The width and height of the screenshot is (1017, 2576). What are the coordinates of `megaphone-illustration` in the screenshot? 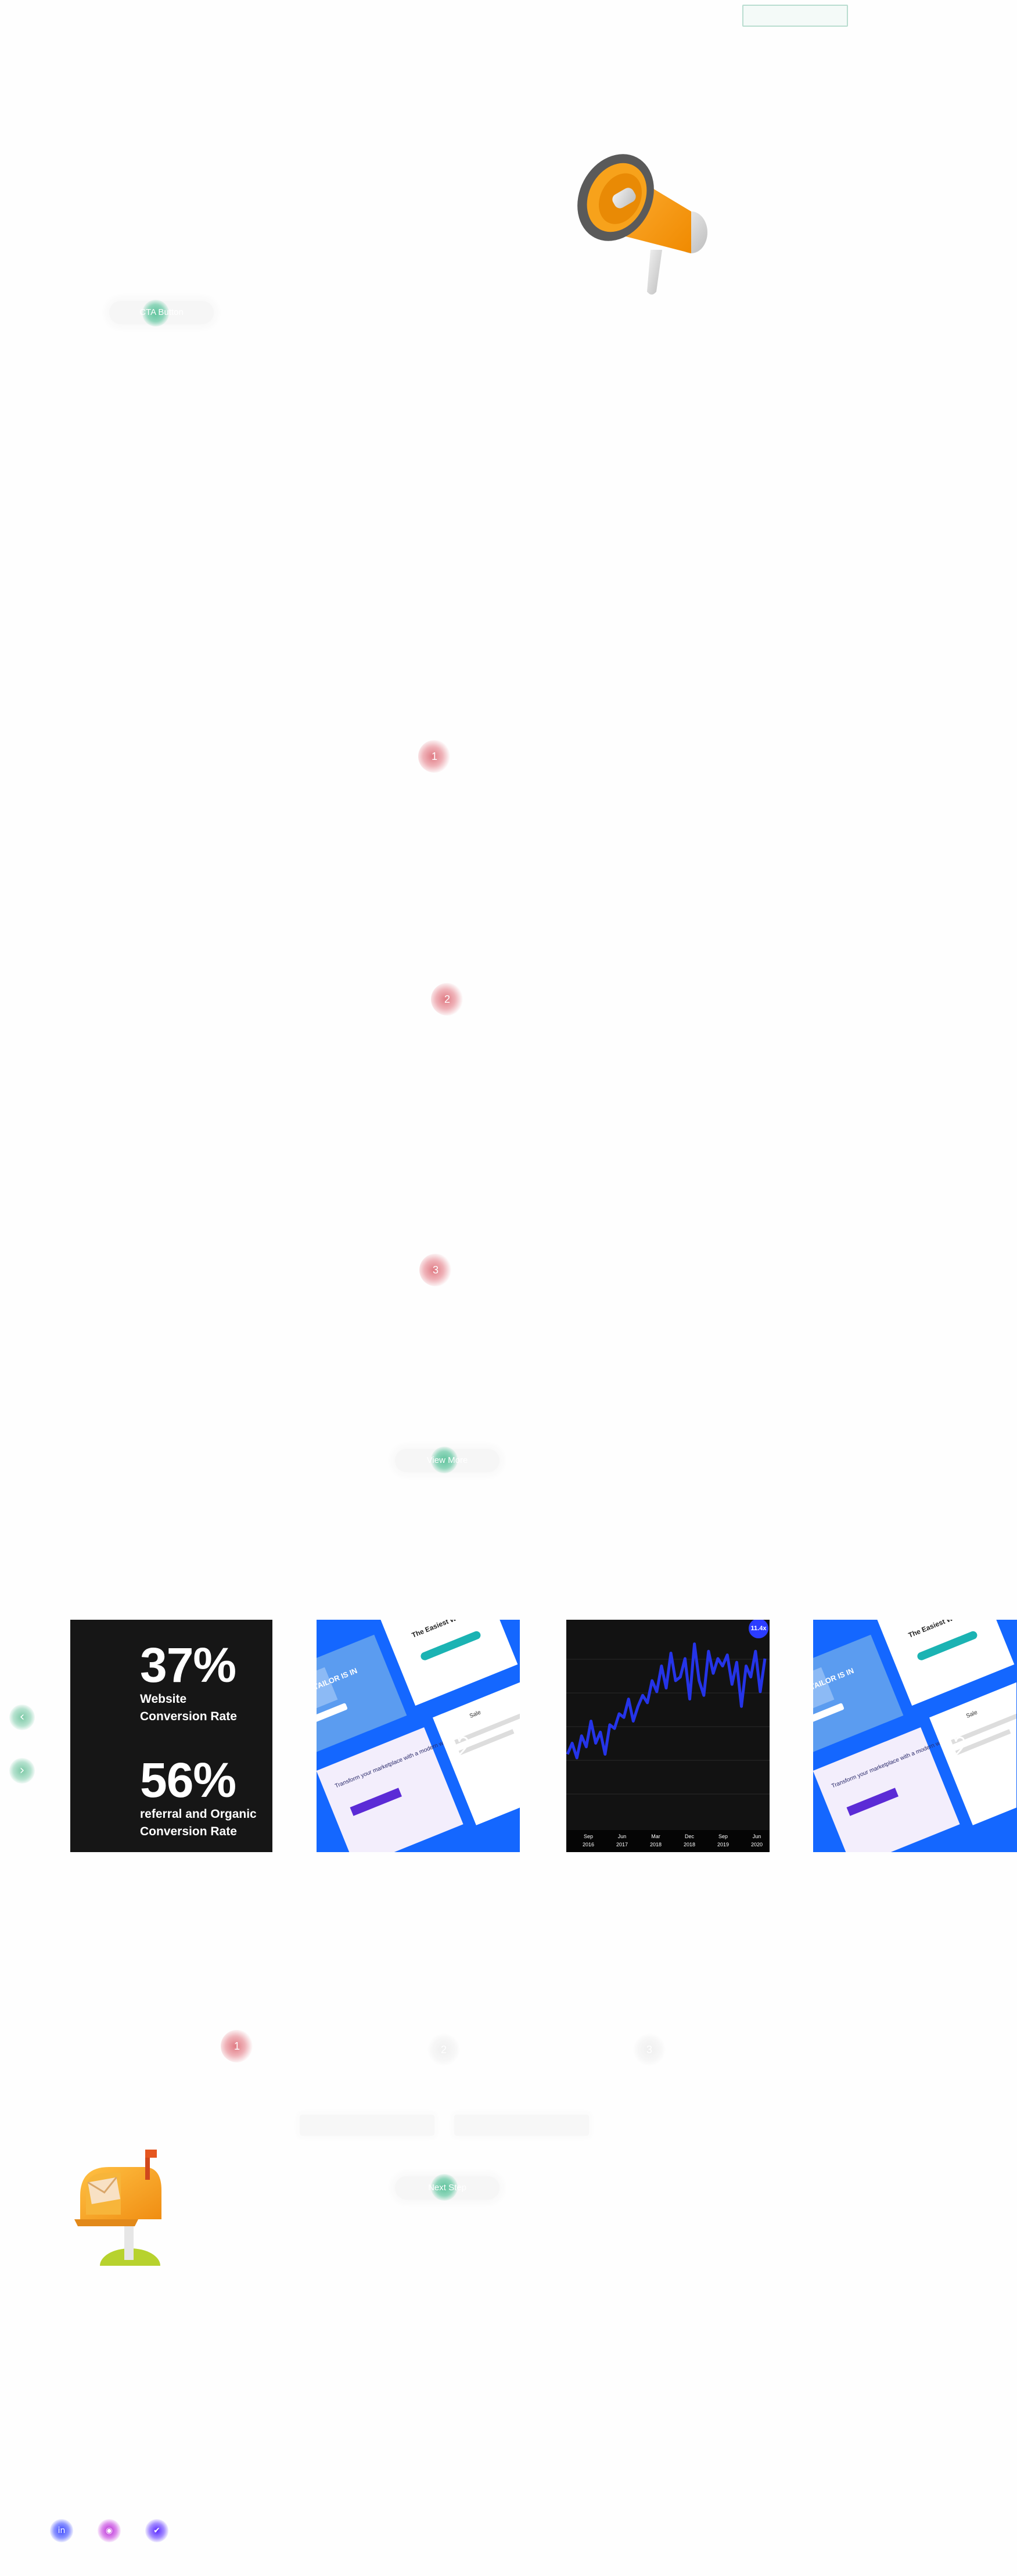 It's located at (642, 224).